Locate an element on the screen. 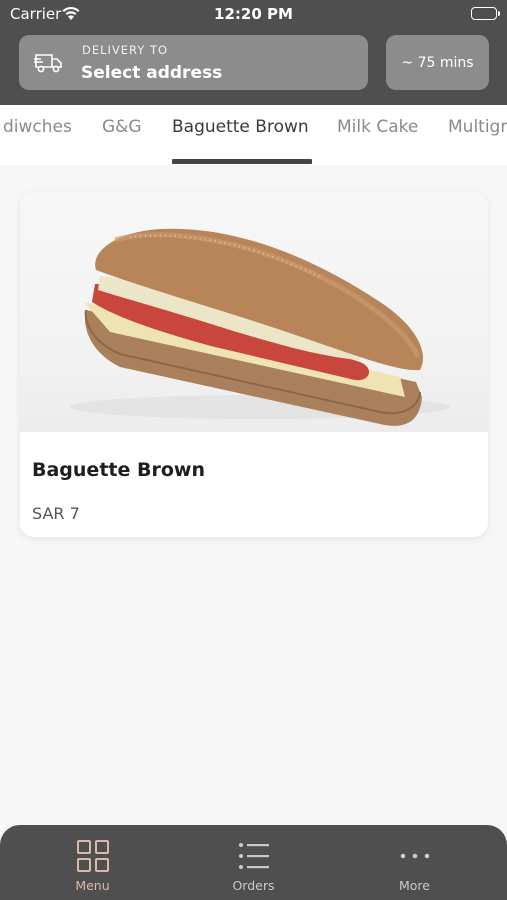 The width and height of the screenshot is (507, 900). grid-icon is located at coordinates (92, 856).